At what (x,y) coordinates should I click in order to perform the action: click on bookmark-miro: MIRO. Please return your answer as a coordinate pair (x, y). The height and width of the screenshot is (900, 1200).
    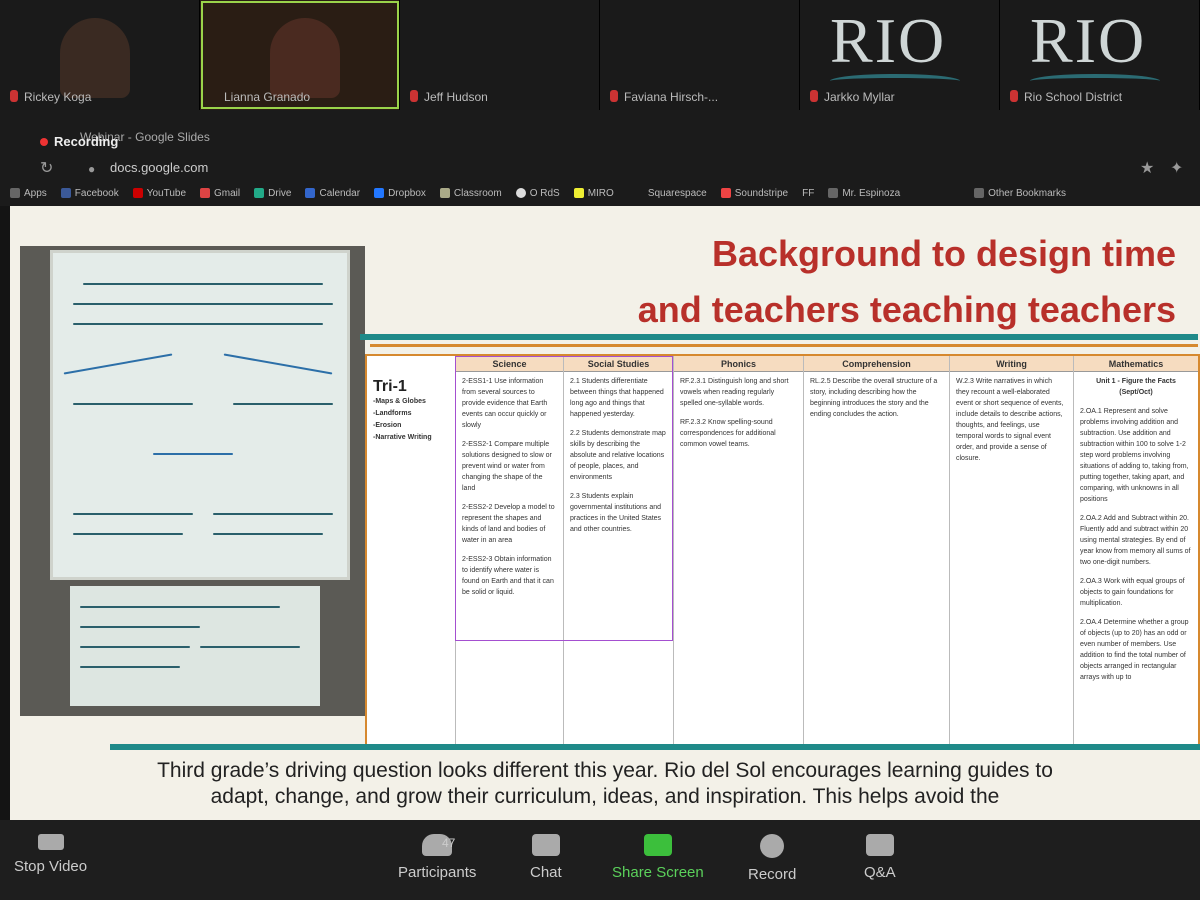
    Looking at the image, I should click on (593, 193).